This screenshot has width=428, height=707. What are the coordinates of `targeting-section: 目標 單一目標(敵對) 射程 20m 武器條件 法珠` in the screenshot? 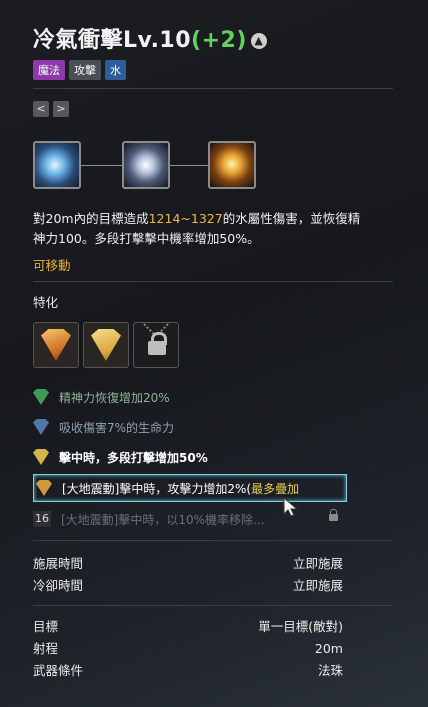 It's located at (188, 649).